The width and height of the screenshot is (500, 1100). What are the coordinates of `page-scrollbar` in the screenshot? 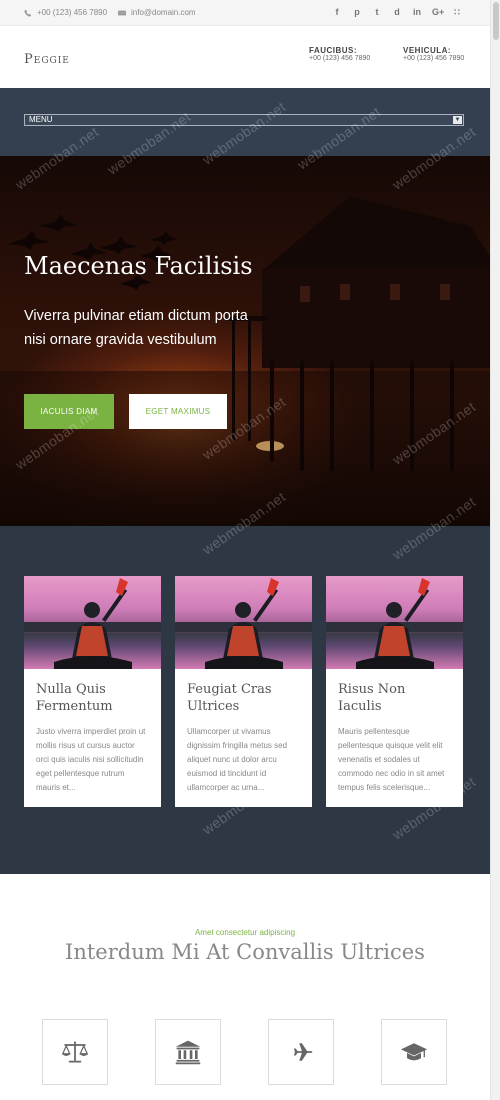 It's located at (495, 550).